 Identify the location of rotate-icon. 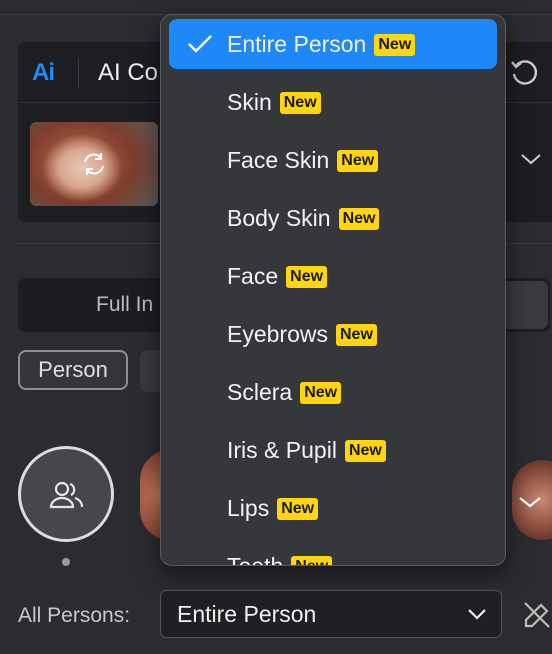
(94, 166).